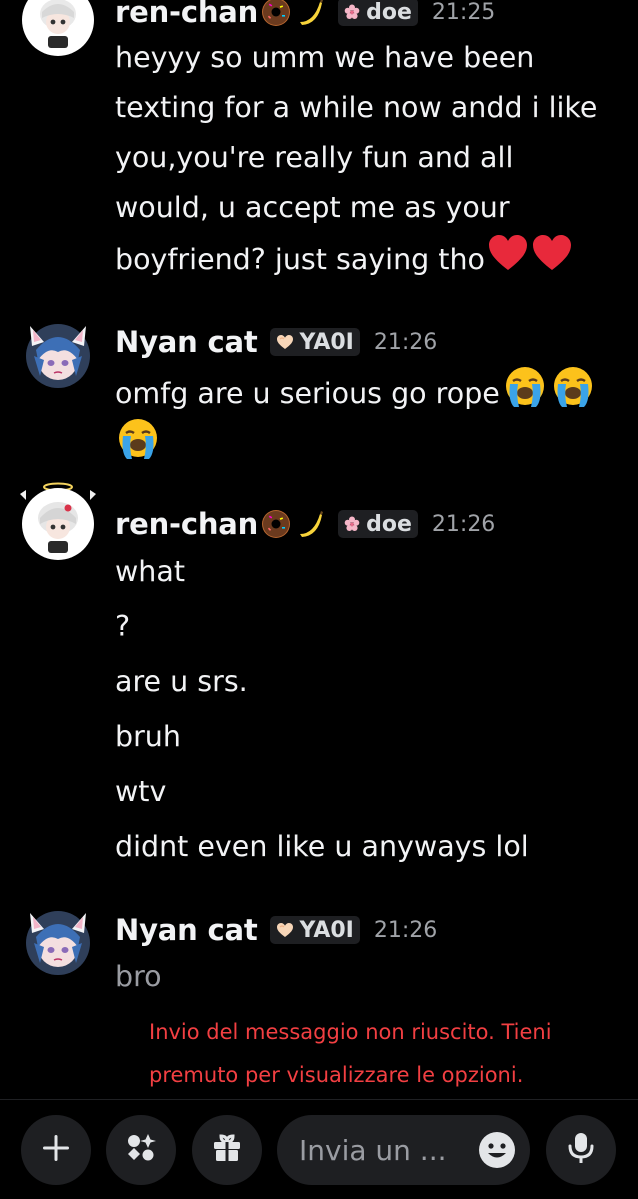 Image resolution: width=638 pixels, height=1199 pixels. Describe the element at coordinates (181, 681) in the screenshot. I see `message-text: are u srs.` at that location.